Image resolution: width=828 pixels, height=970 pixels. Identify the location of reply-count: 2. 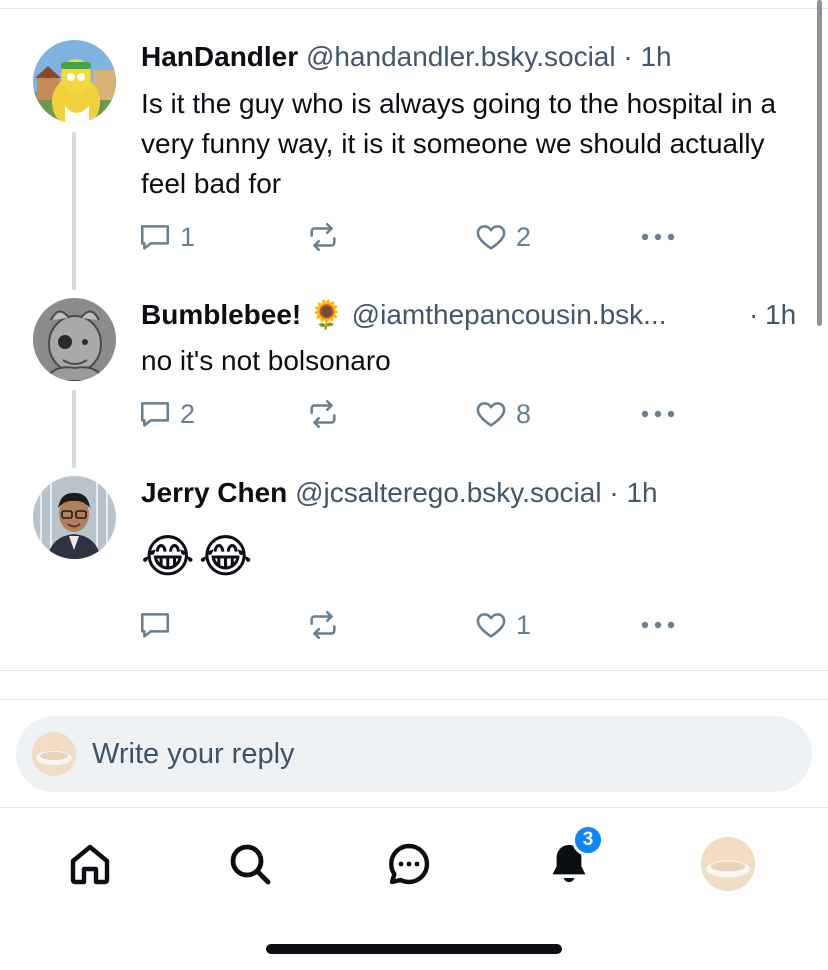
(188, 413).